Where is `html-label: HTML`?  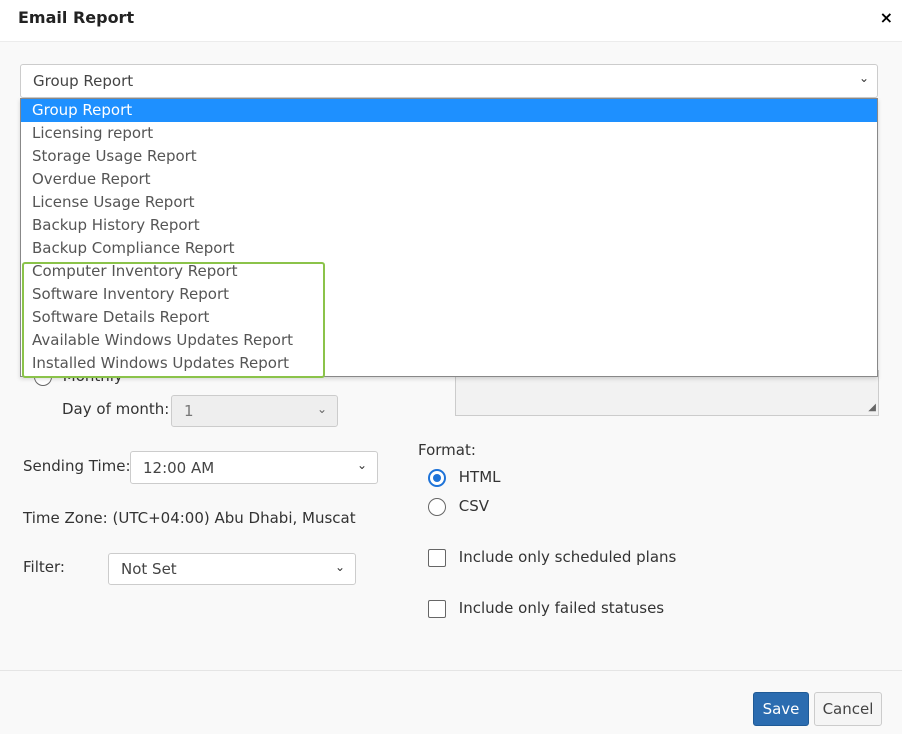 html-label: HTML is located at coordinates (479, 477).